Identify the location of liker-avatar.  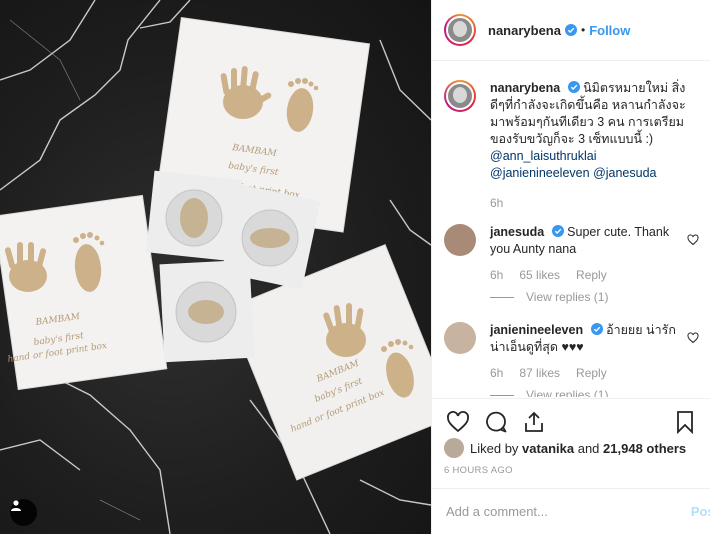
(454, 448).